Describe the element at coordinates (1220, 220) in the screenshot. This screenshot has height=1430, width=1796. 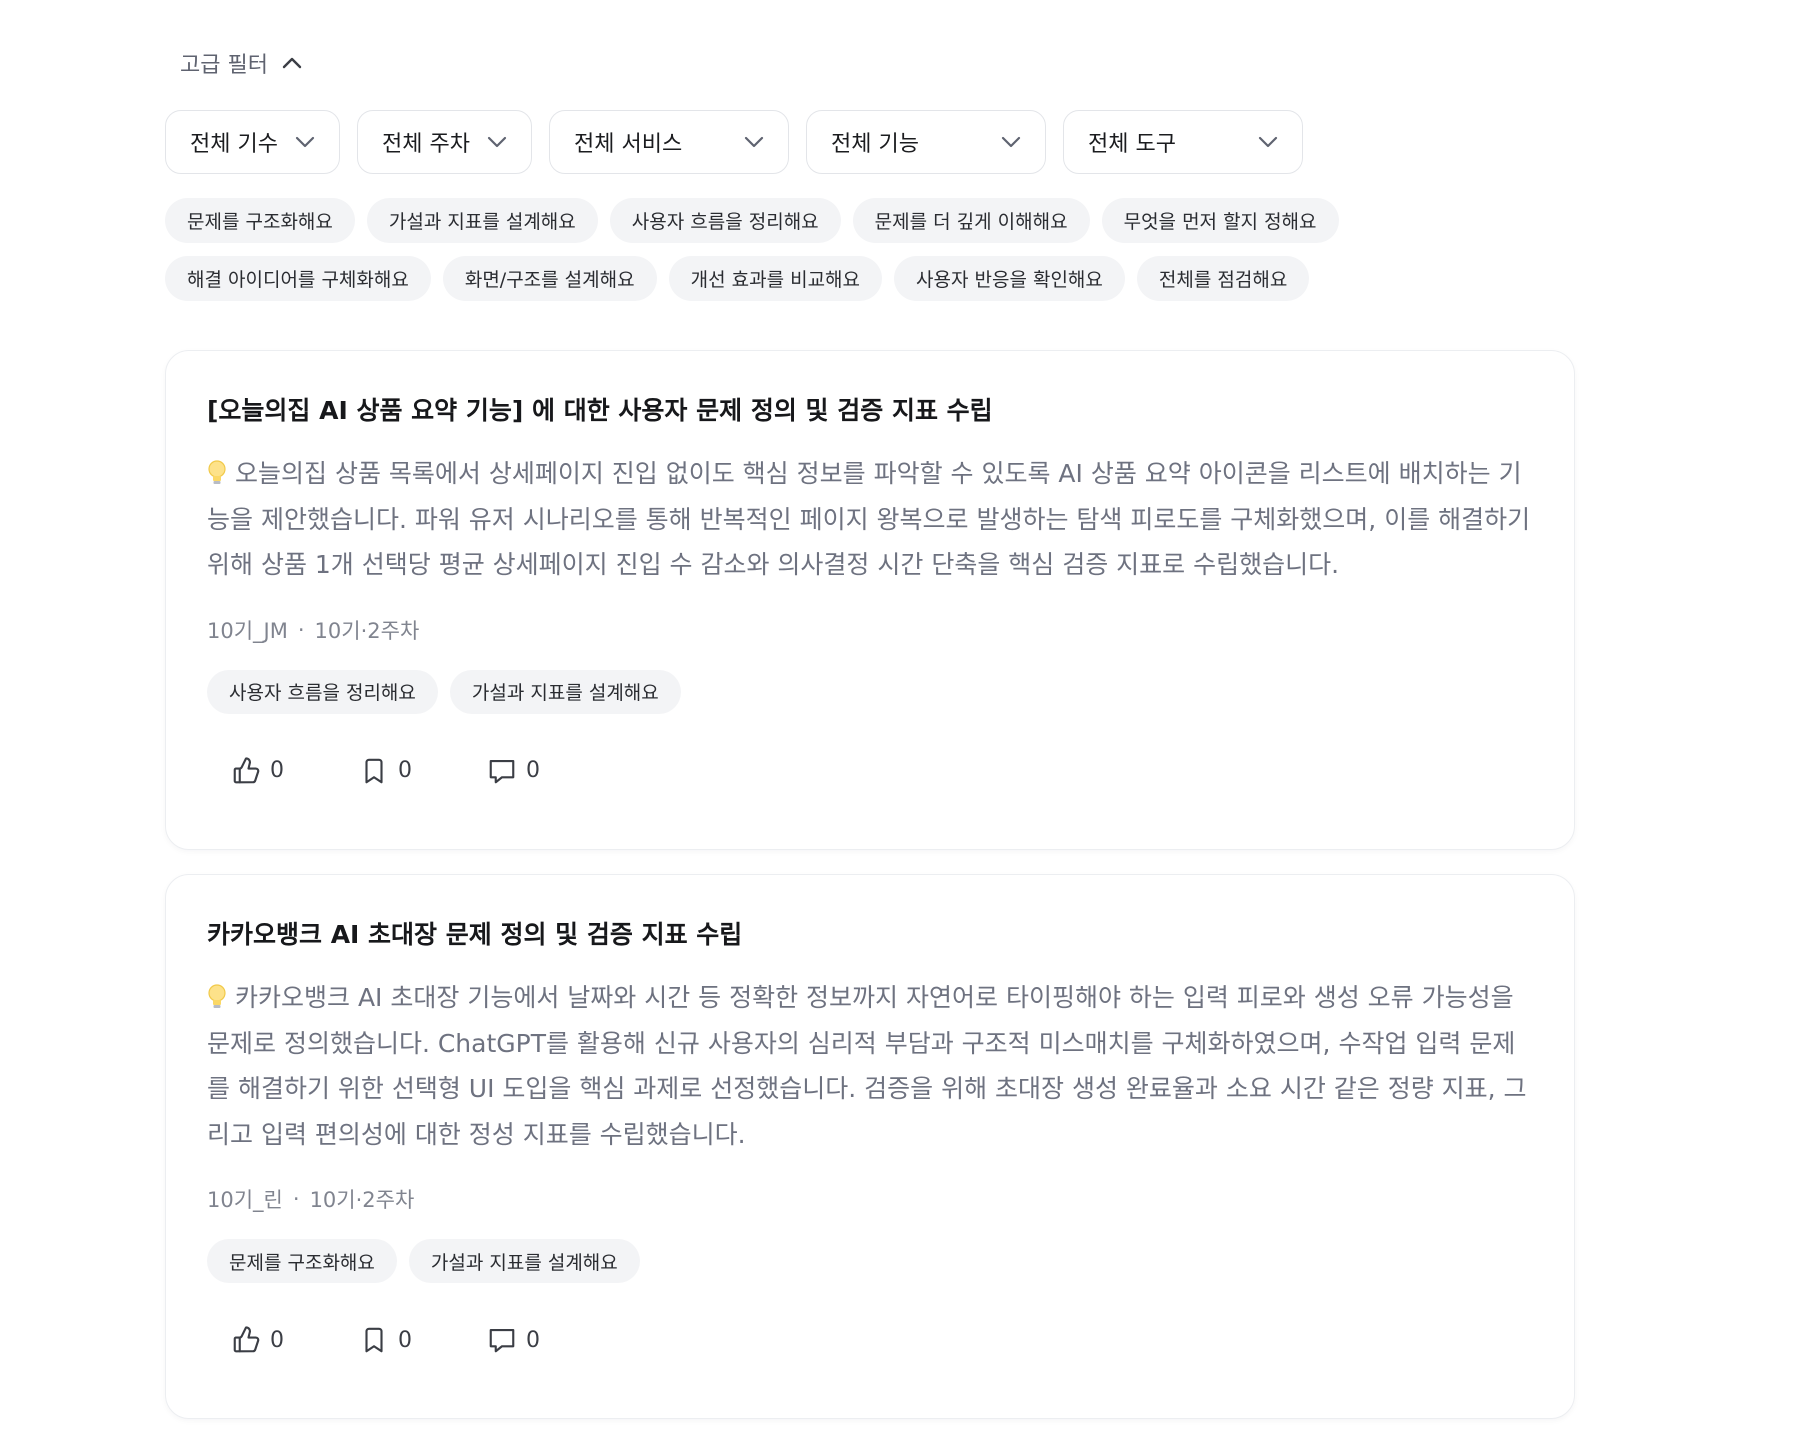
I see `tag-filter-chip: 무엇을 먼저 할지 정해요` at that location.